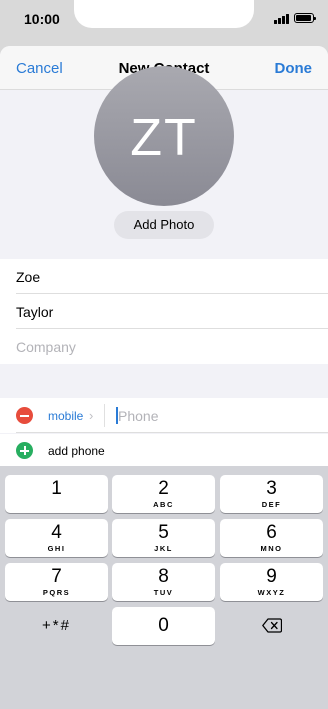 This screenshot has height=709, width=328. What do you see at coordinates (164, 450) in the screenshot?
I see `add-phone-row: add phone` at bounding box center [164, 450].